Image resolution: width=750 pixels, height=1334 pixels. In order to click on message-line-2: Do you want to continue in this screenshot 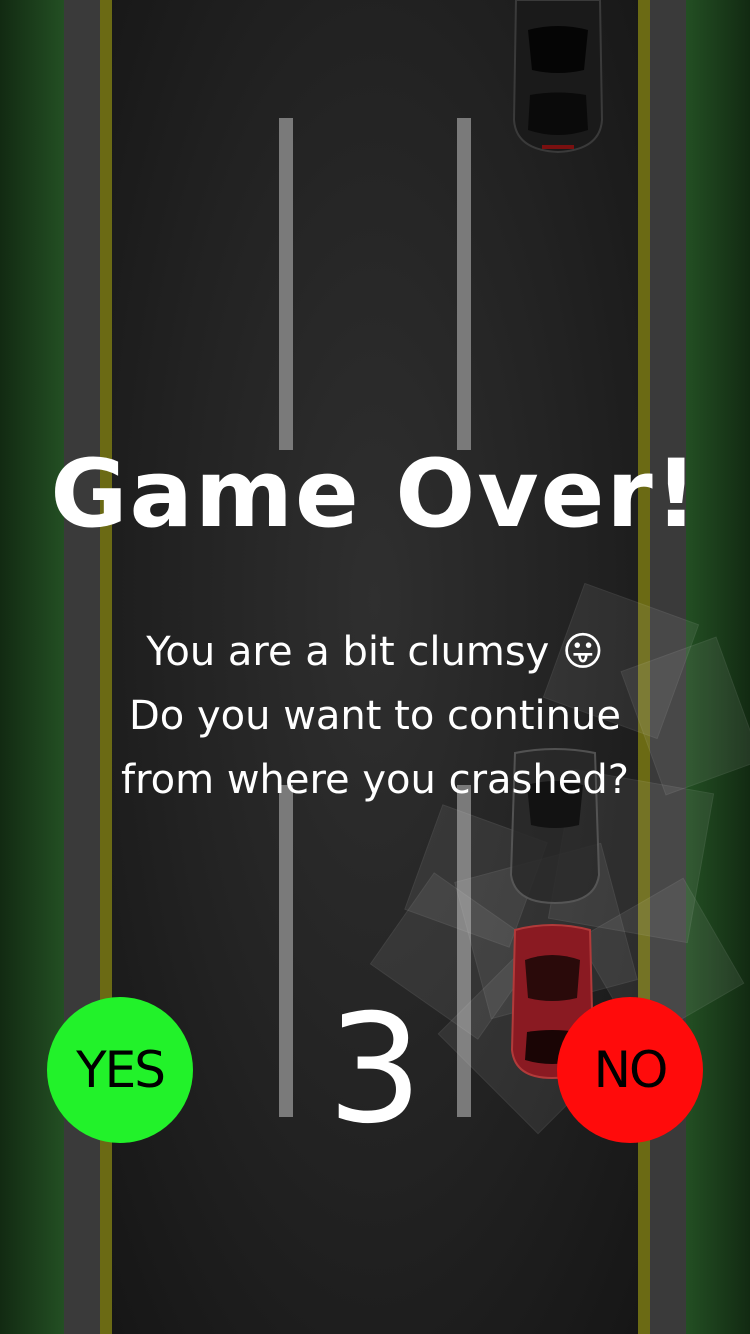, I will do `click(375, 716)`.